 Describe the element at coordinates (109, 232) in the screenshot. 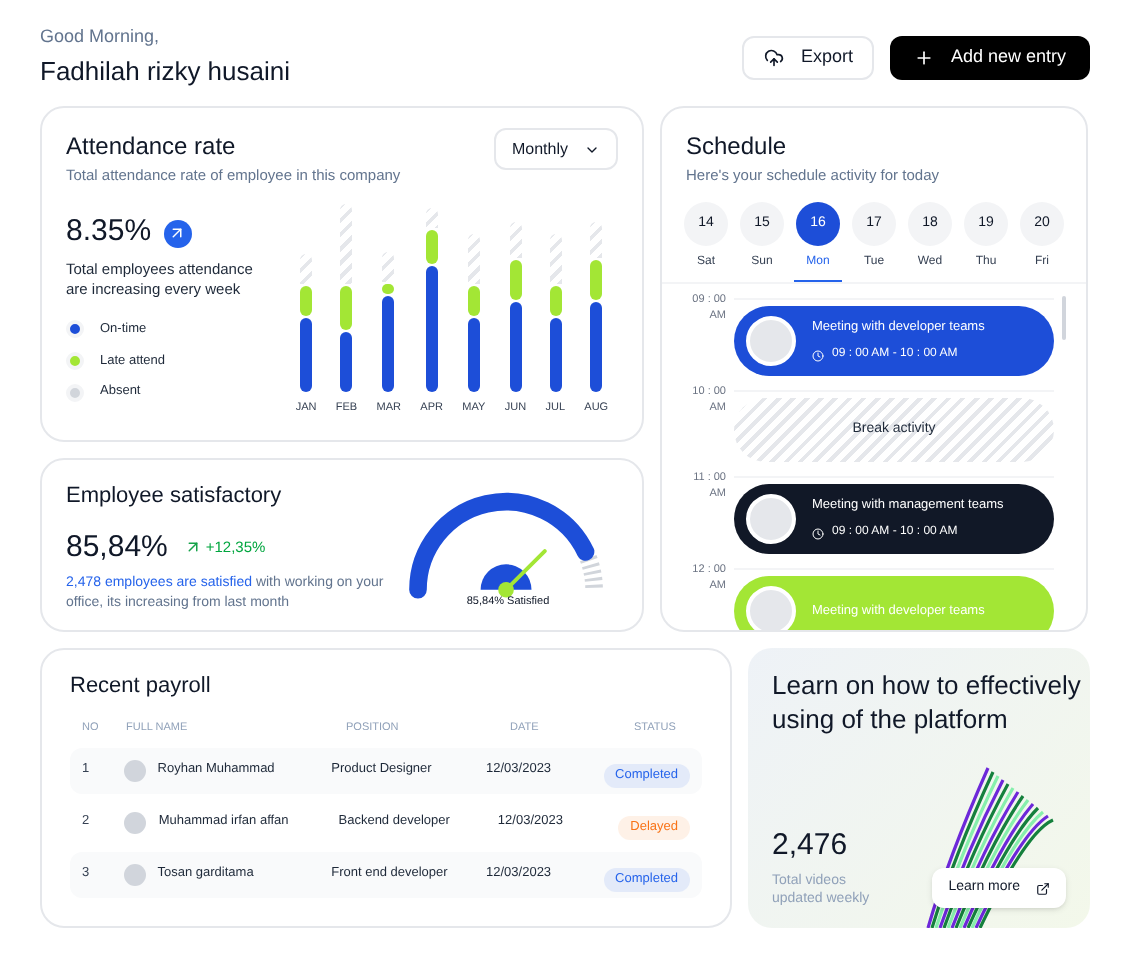

I see `attendance-rate: 8.35%` at that location.